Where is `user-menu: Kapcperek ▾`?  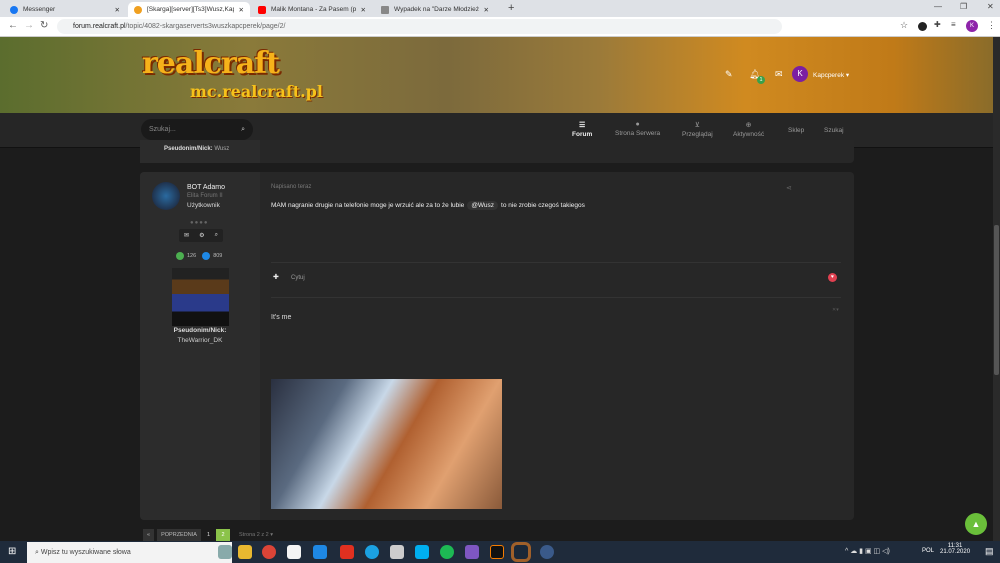 user-menu: Kapcperek ▾ is located at coordinates (831, 75).